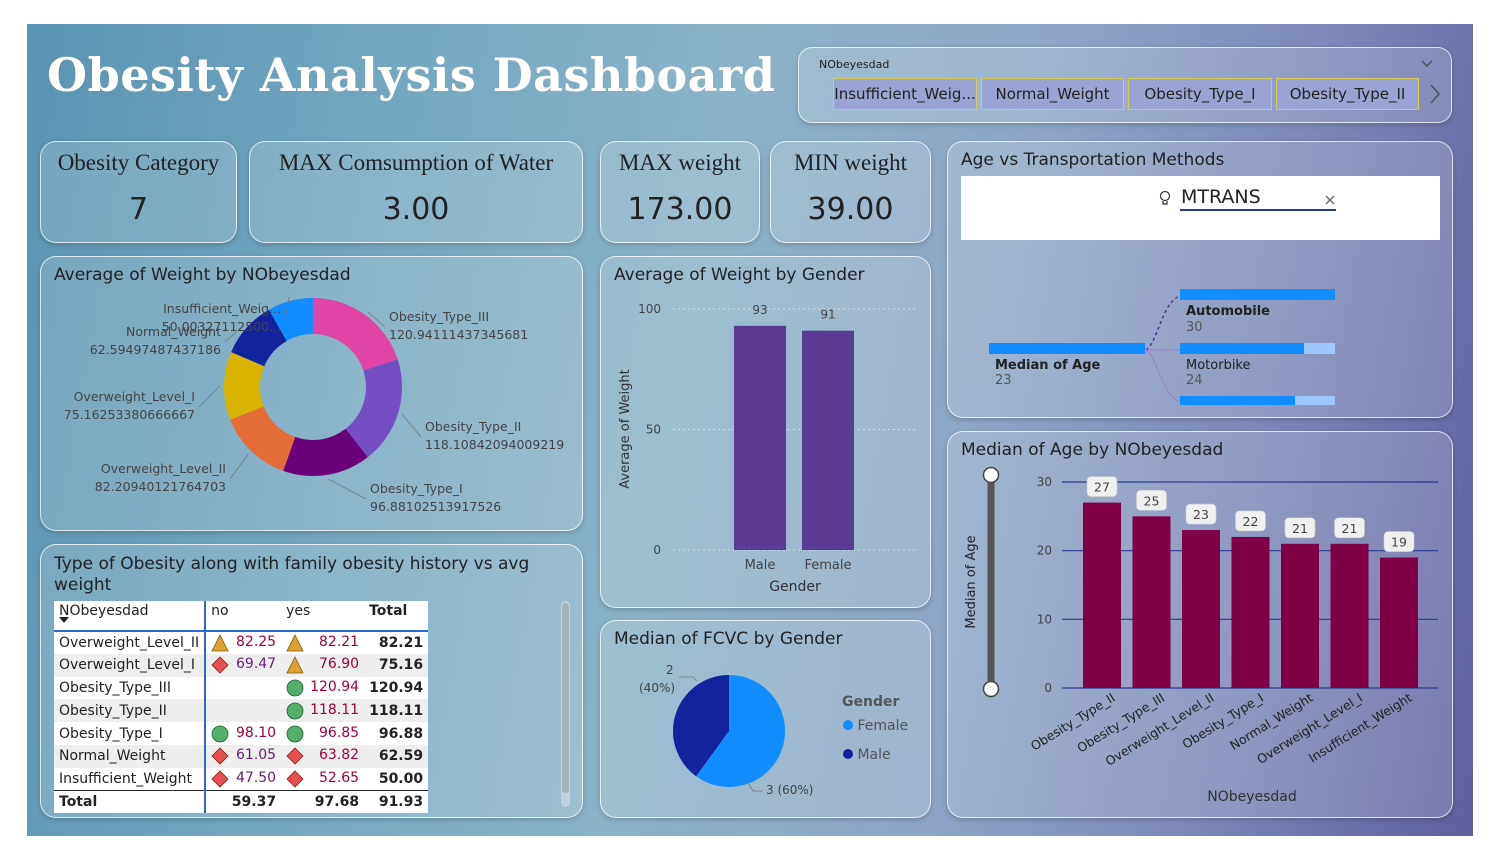 The height and width of the screenshot is (859, 1498). I want to click on sort-desc-icon, so click(64, 620).